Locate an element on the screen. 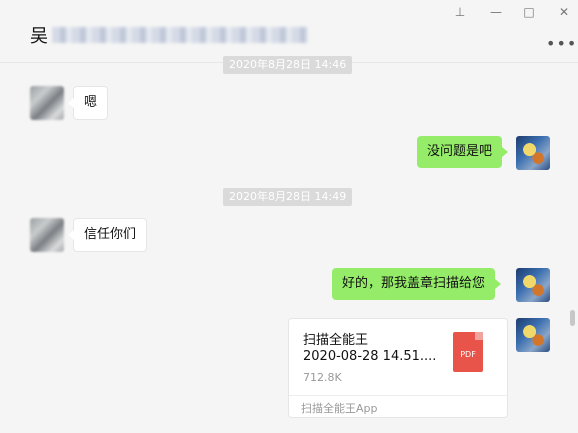  minimize-icon: — is located at coordinates (496, 12).